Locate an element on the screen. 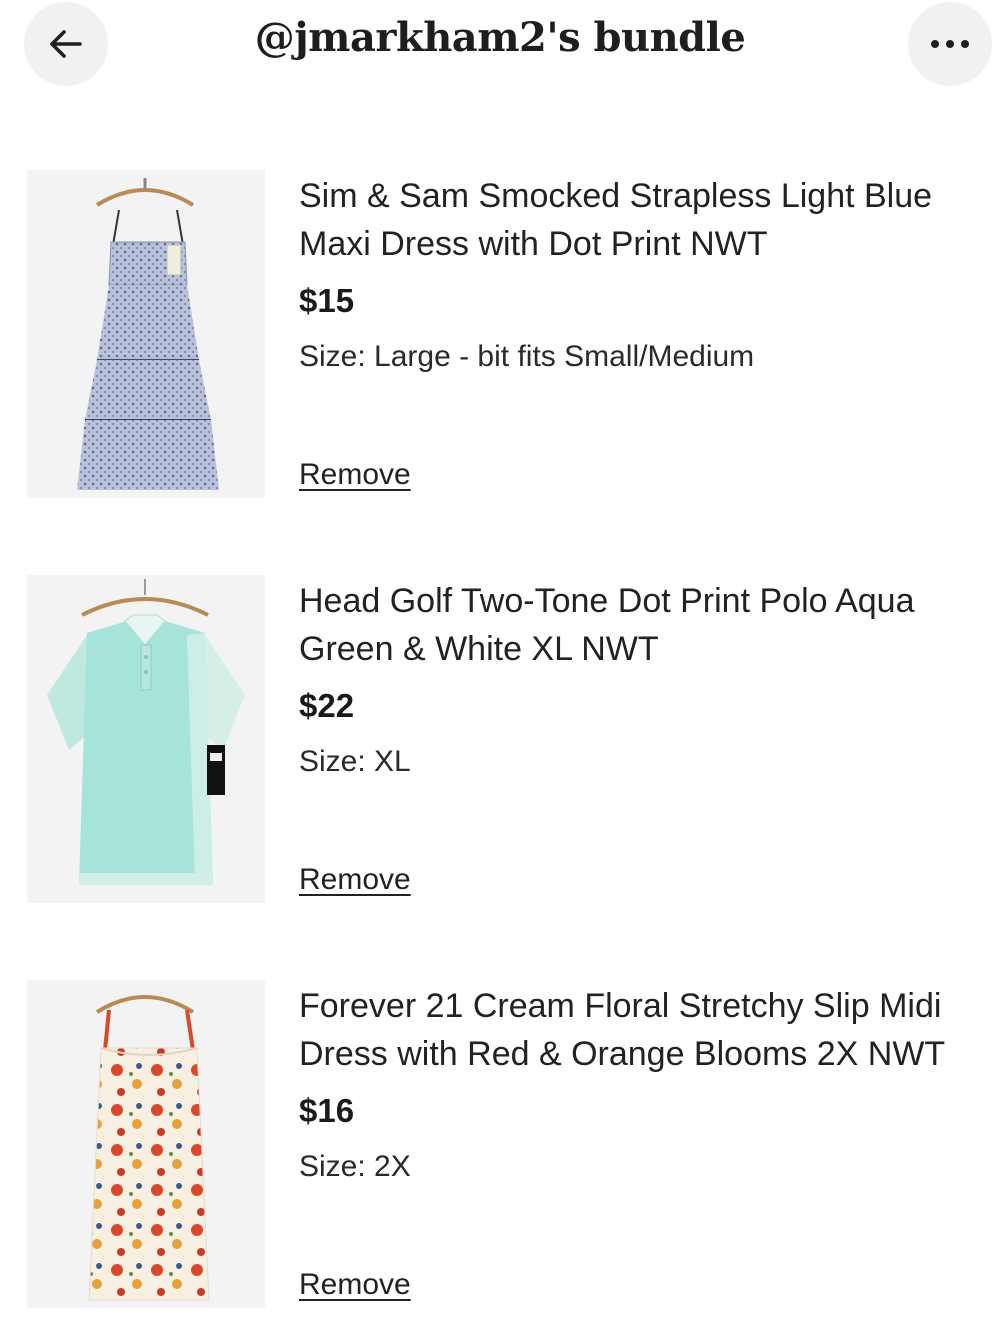 This screenshot has width=1000, height=1333. product-size: Size: Large - bit fits Small/Medium is located at coordinates (527, 356).